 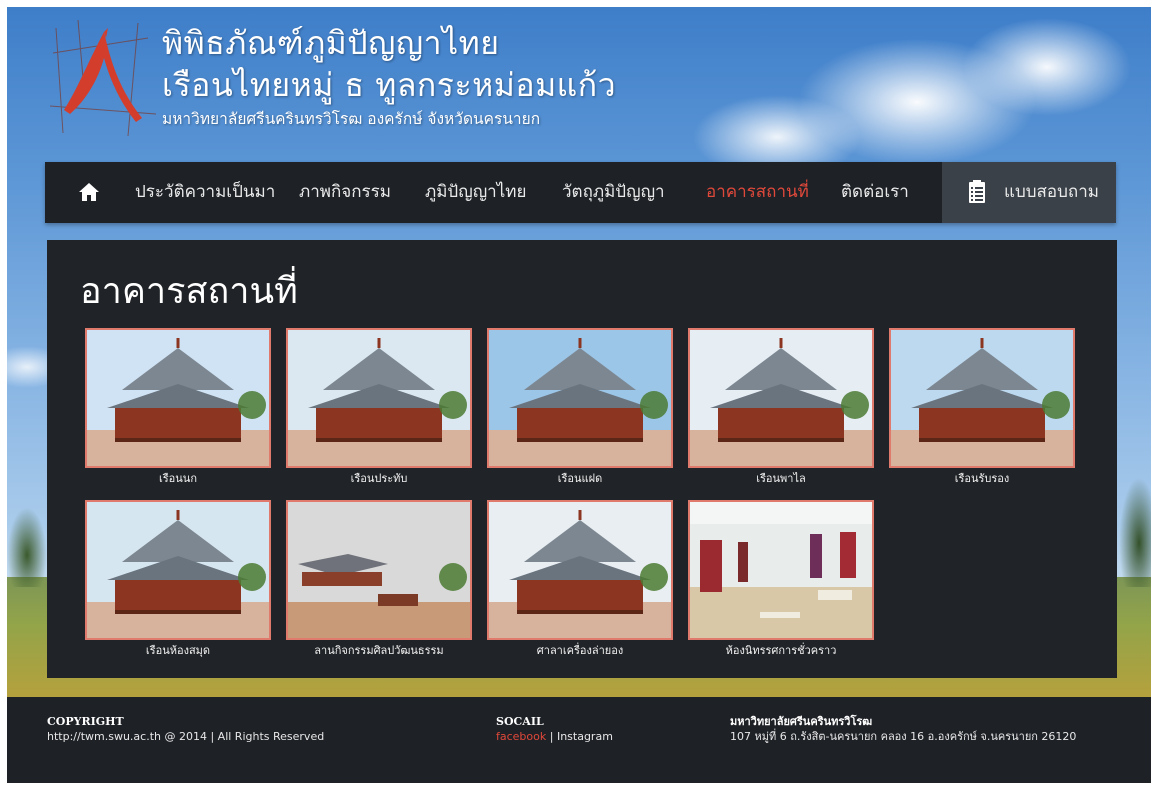 I want to click on page-title: อาคารสถานที่, so click(x=189, y=291).